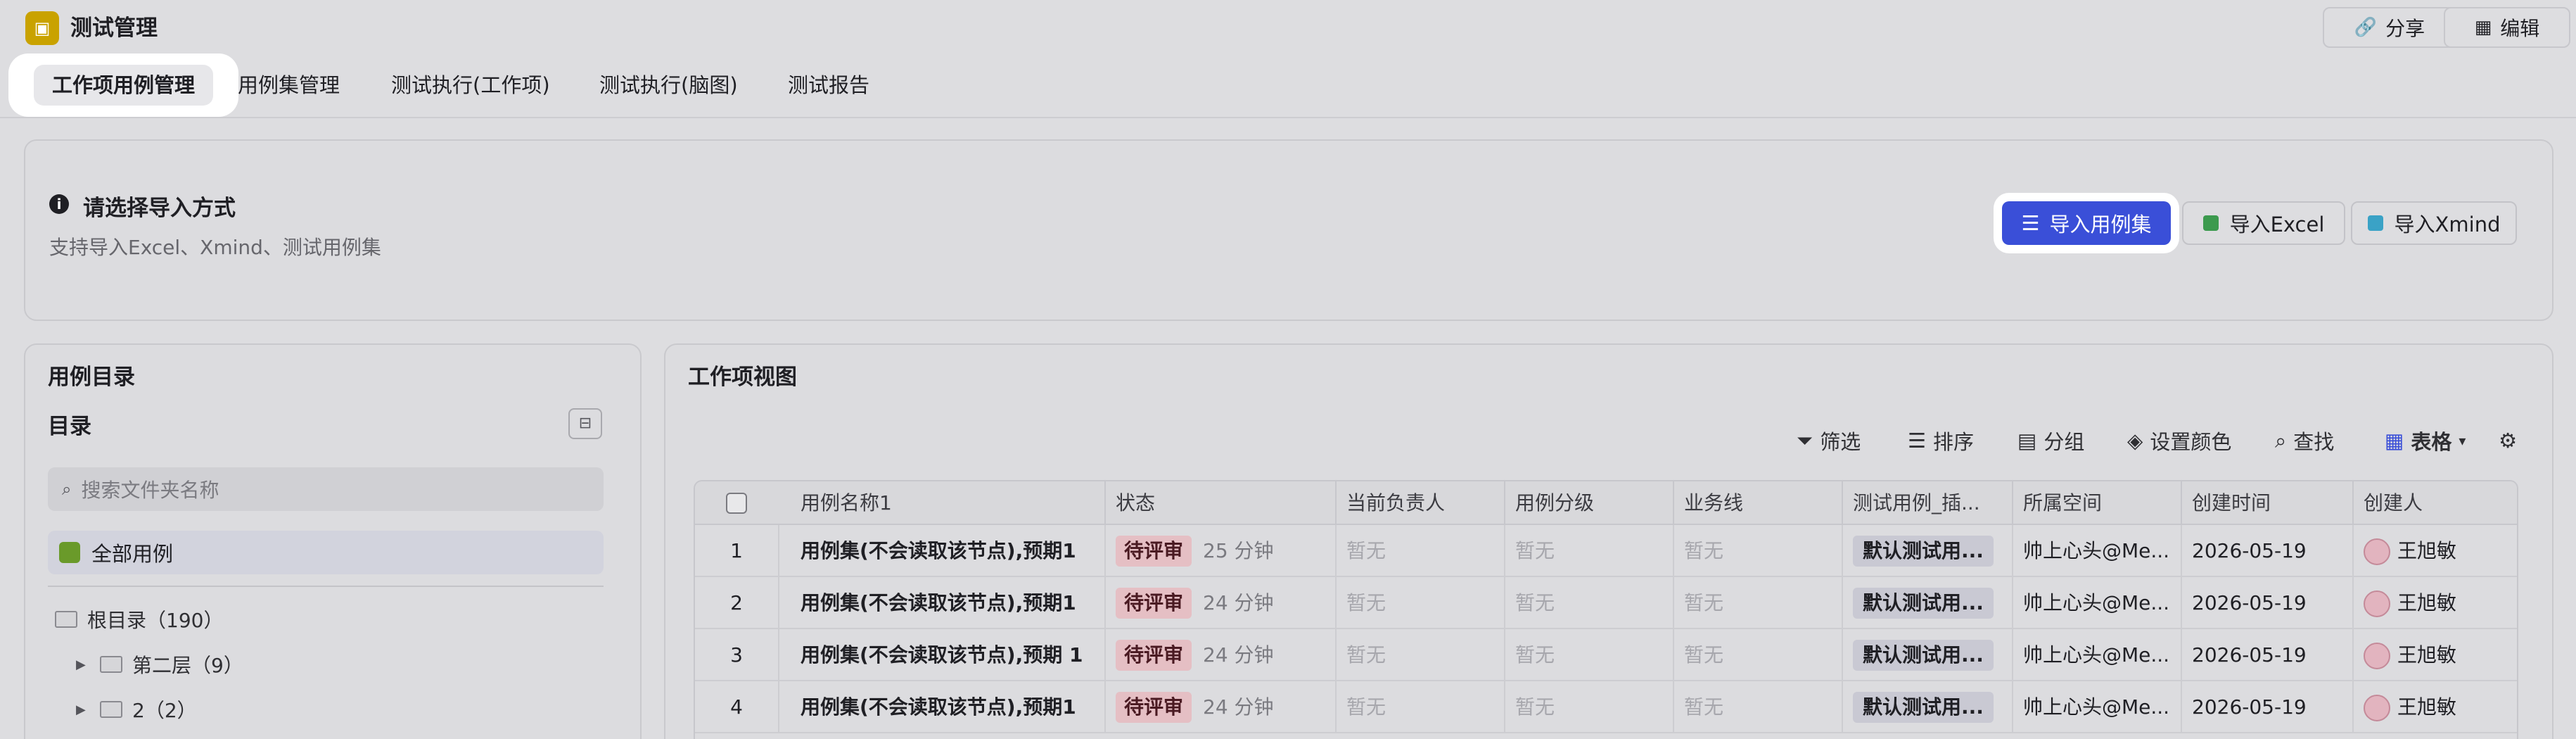 Image resolution: width=2576 pixels, height=739 pixels. Describe the element at coordinates (2268, 503) in the screenshot. I see `column-header: 创建时间` at that location.